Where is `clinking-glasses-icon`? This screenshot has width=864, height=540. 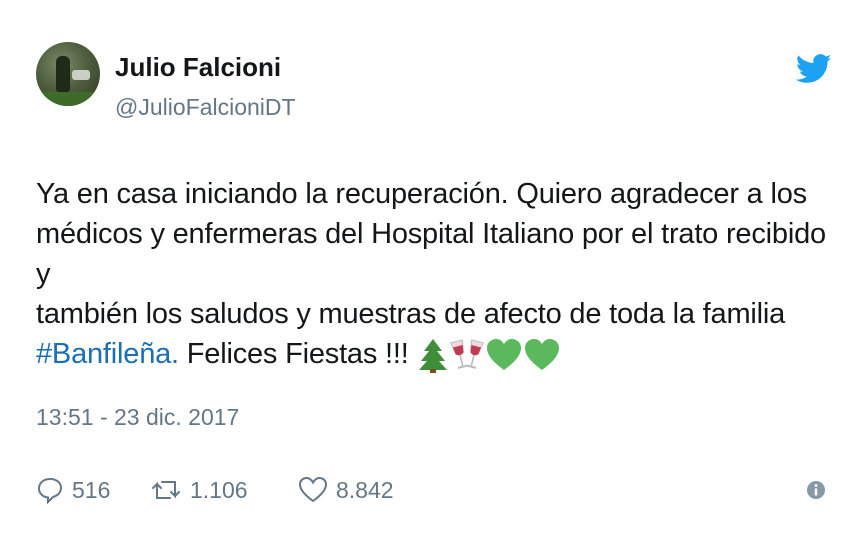 clinking-glasses-icon is located at coordinates (467, 354).